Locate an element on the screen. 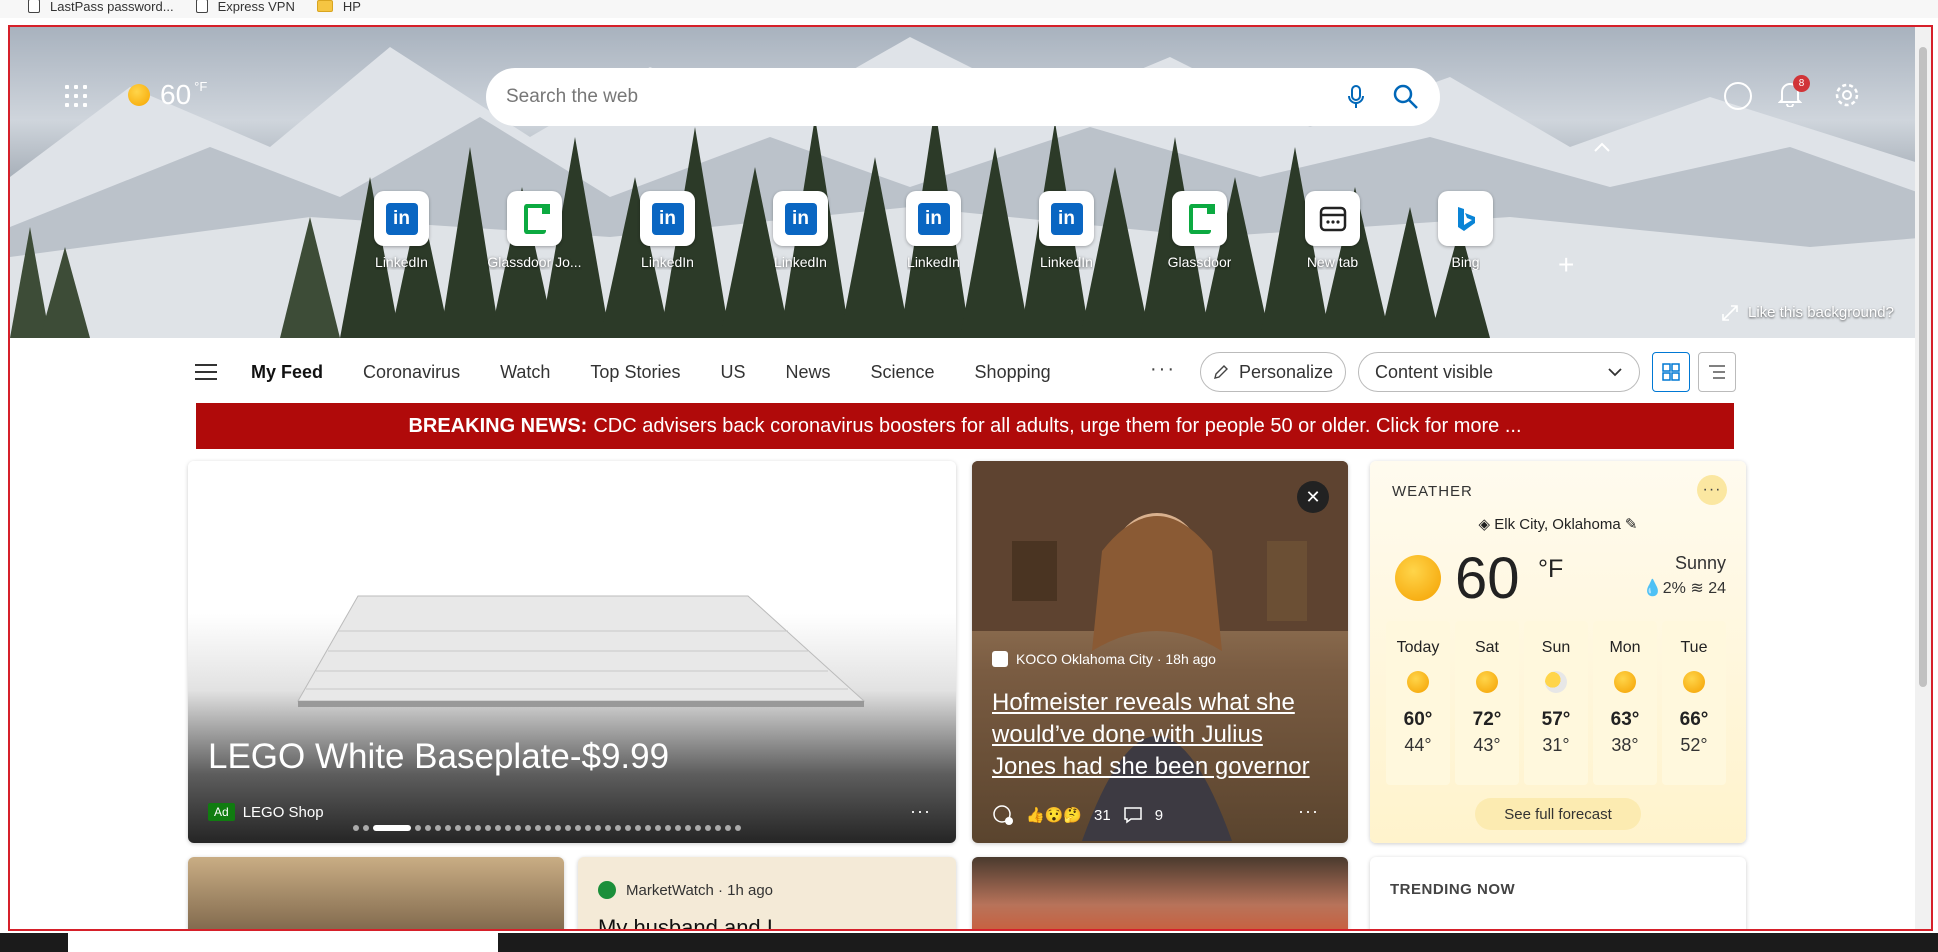 The height and width of the screenshot is (952, 1938). partly-cloudy-icon is located at coordinates (1556, 682).